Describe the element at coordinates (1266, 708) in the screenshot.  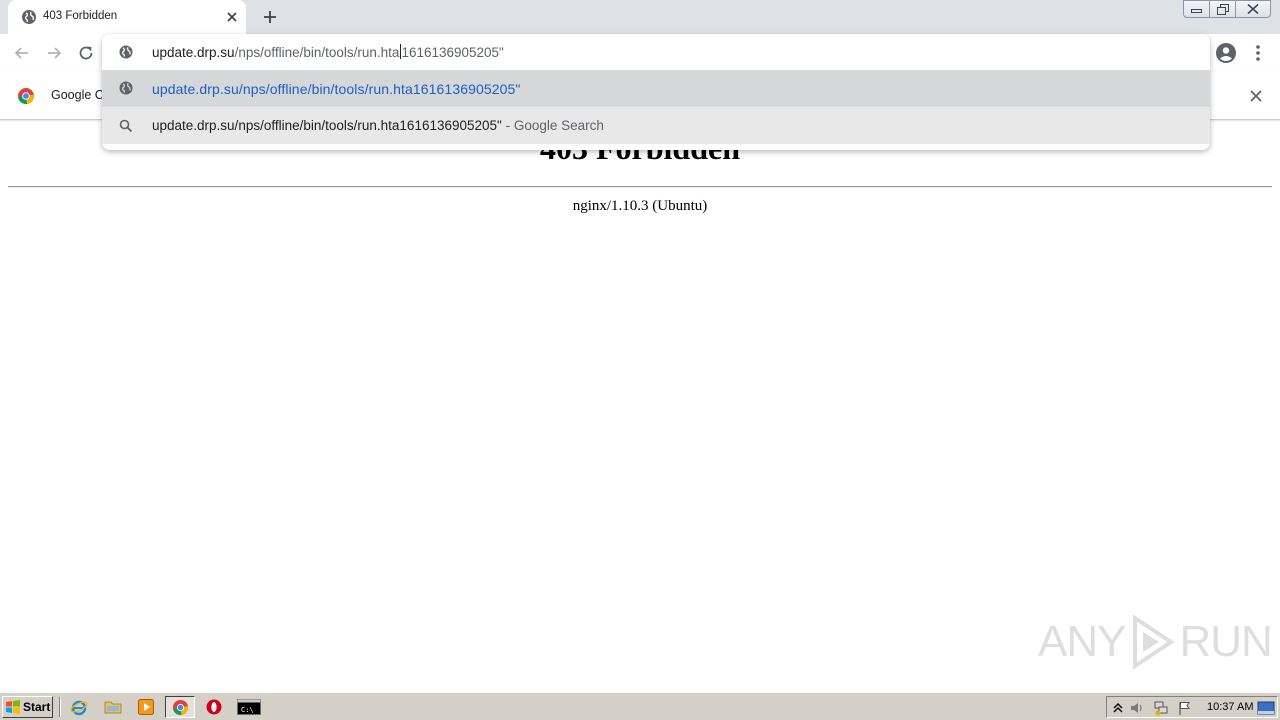
I see `show-desktop-icon` at that location.